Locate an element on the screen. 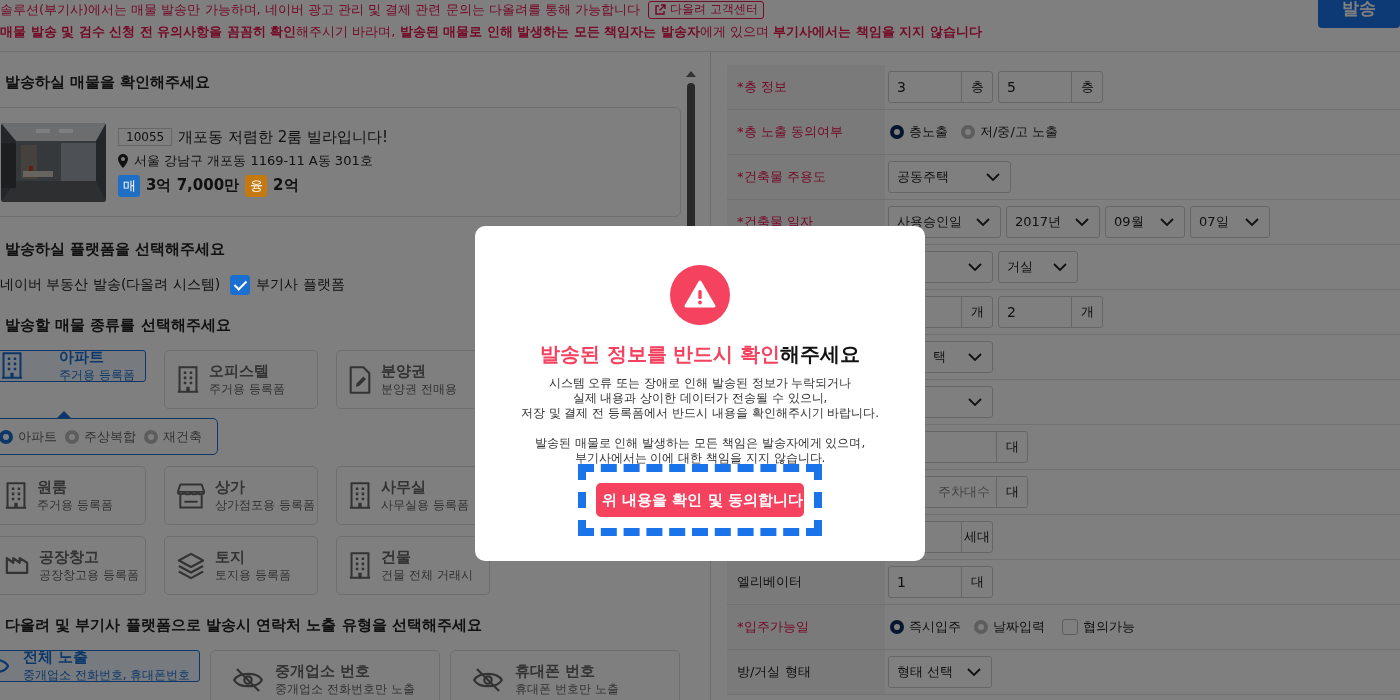 This screenshot has width=1400, height=700. form-label: *입주가능일 is located at coordinates (773, 627).